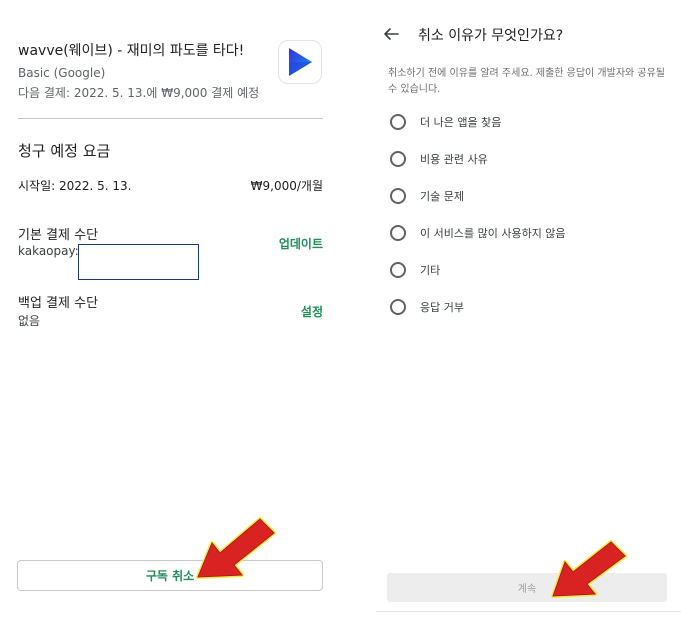 The image size is (681, 621). I want to click on setup-backup-payment-link: 설정, so click(312, 311).